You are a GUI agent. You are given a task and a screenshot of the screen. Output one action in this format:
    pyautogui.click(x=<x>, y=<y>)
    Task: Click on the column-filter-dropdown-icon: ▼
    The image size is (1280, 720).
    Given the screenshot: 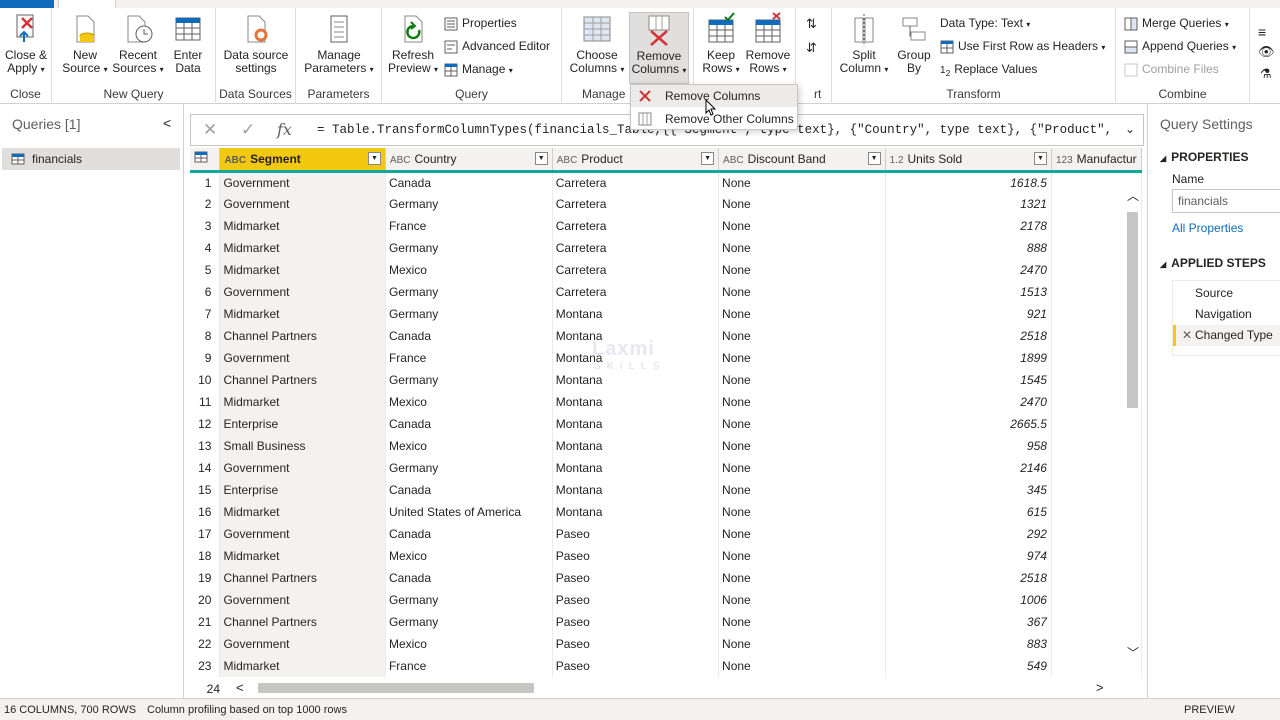 What is the action you would take?
    pyautogui.click(x=541, y=158)
    